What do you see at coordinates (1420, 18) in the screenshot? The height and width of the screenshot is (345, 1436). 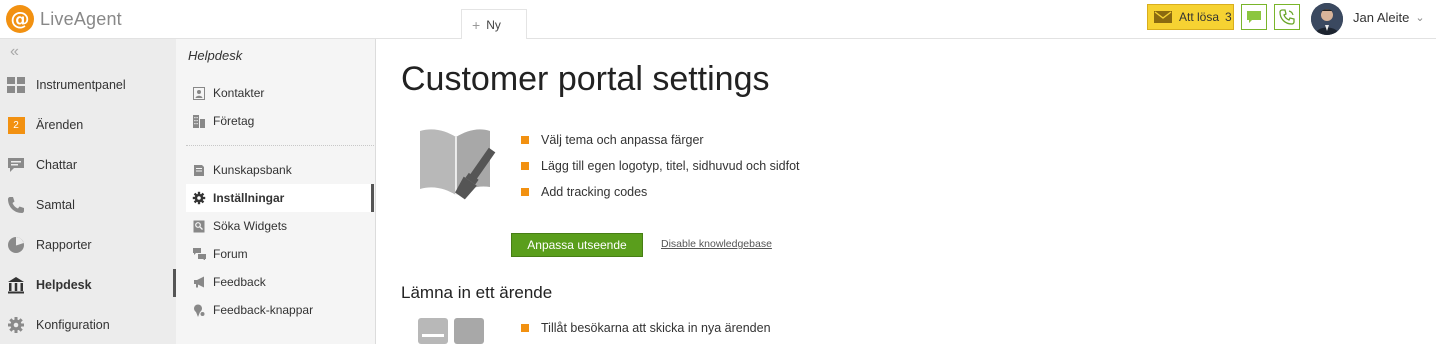 I see `chevron-down-icon: ⌄` at bounding box center [1420, 18].